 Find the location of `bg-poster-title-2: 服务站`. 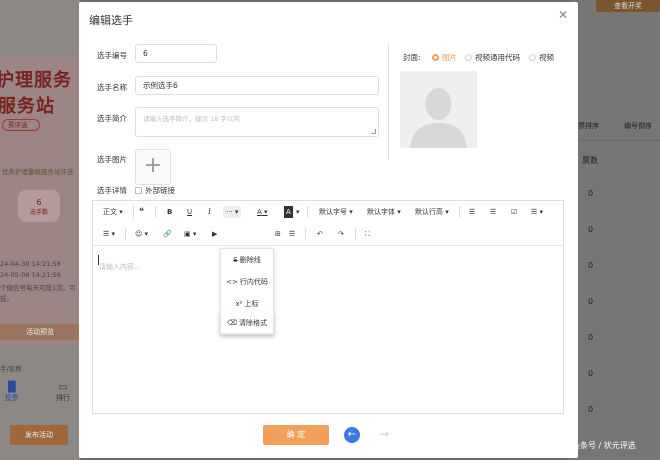

bg-poster-title-2: 服务站 is located at coordinates (27, 106).